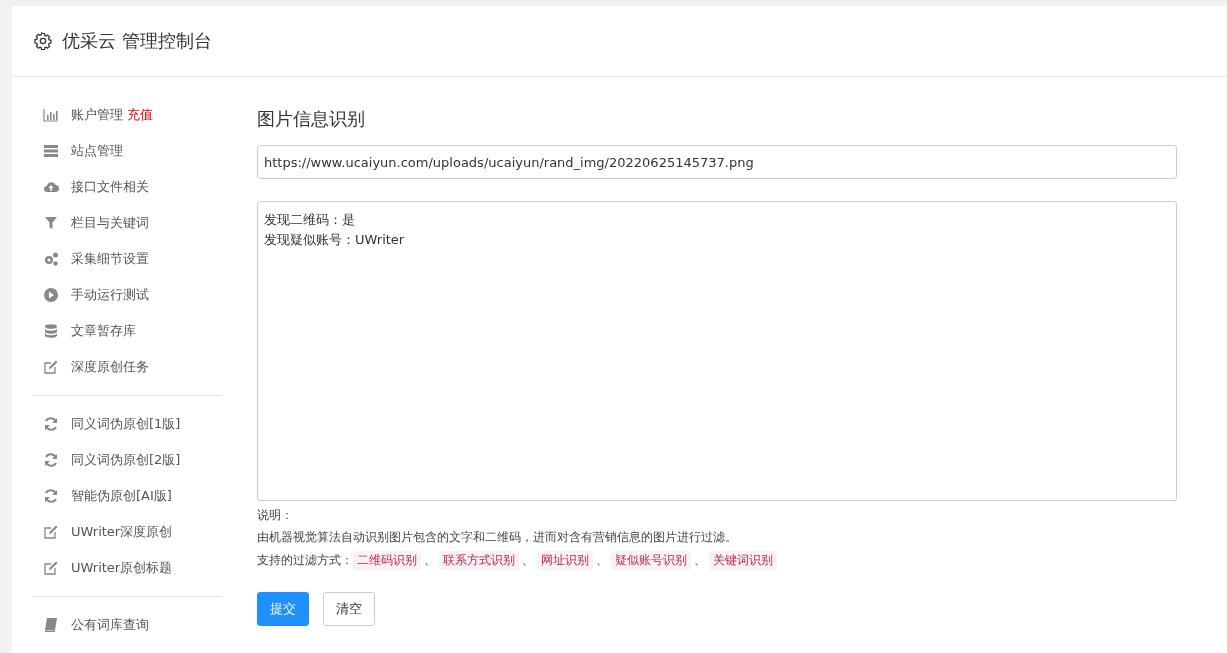 This screenshot has width=1227, height=653. What do you see at coordinates (51, 625) in the screenshot?
I see `book-icon` at bounding box center [51, 625].